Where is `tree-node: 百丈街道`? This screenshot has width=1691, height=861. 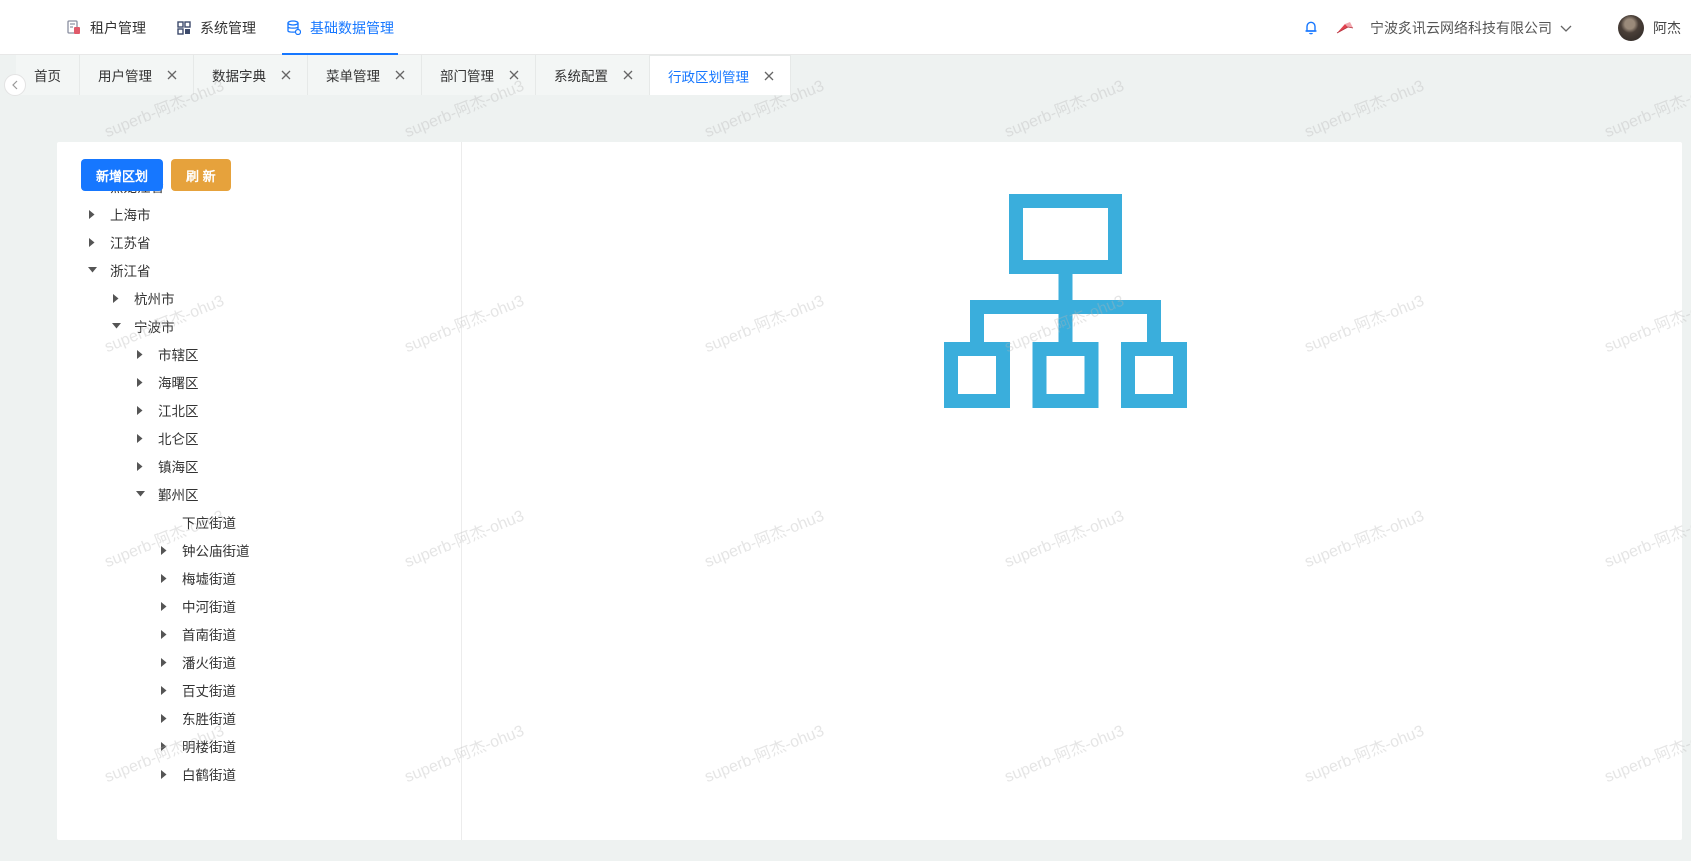 tree-node: 百丈街道 is located at coordinates (197, 690).